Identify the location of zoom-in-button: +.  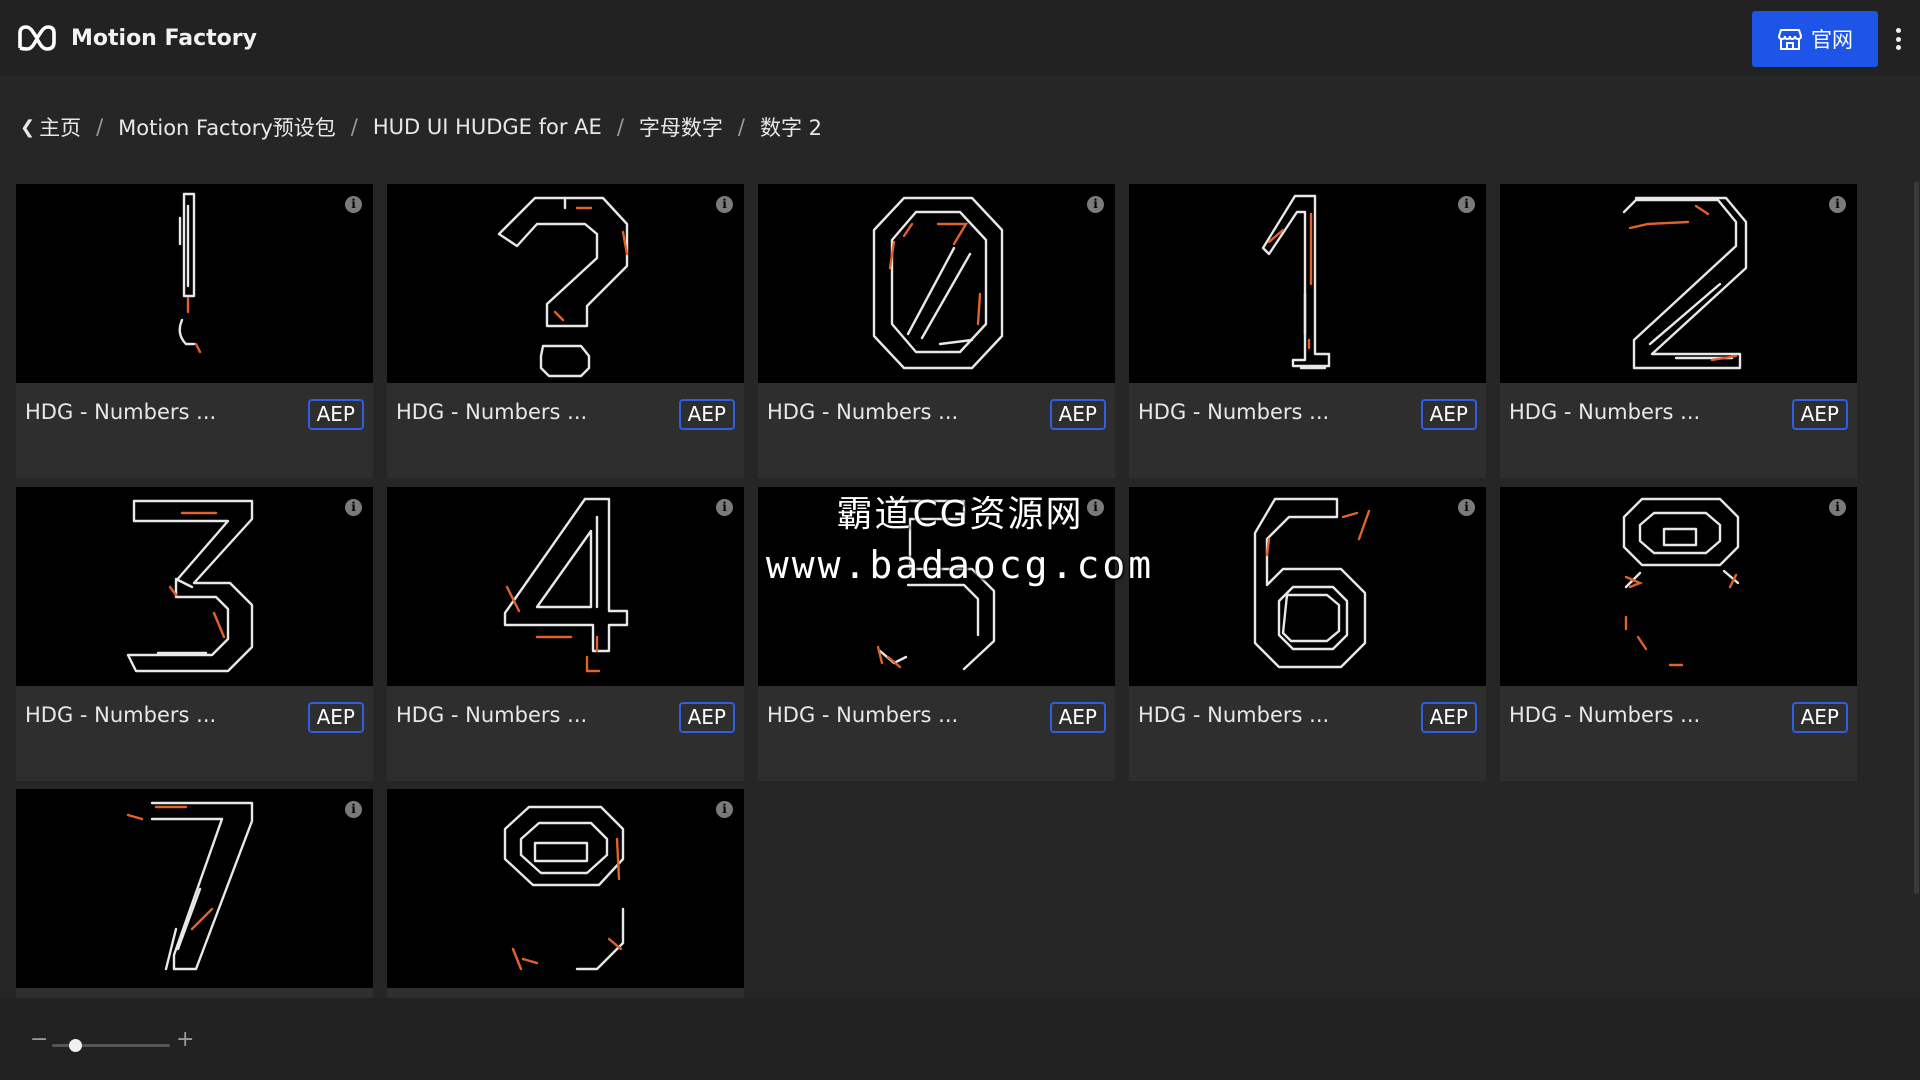
(185, 1040).